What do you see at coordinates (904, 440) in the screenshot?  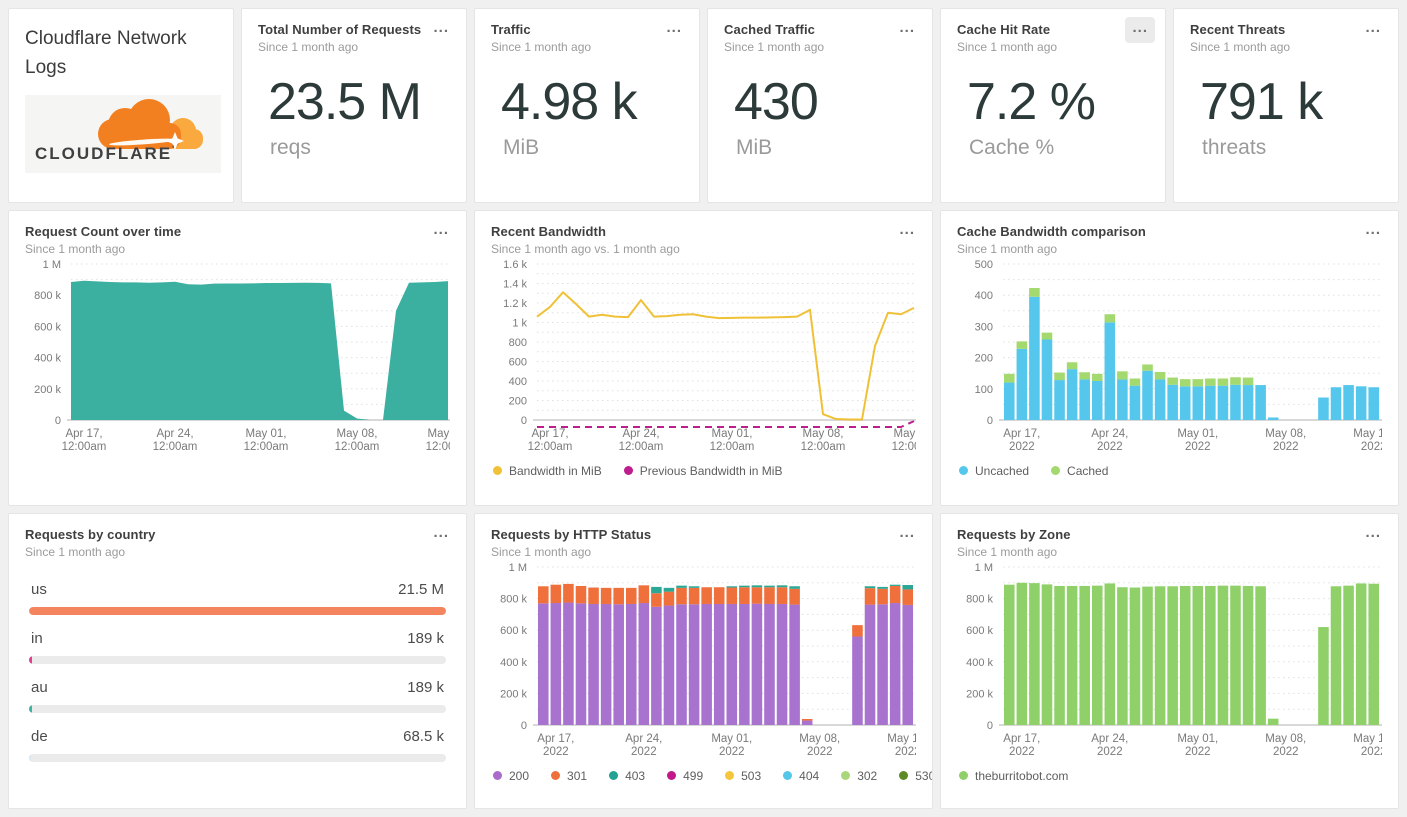 I see `svg-text: May 15,12:00am` at bounding box center [904, 440].